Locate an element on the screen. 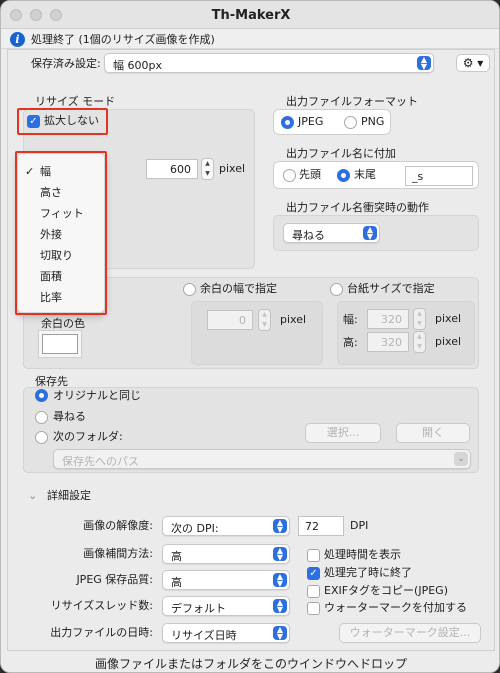 The width and height of the screenshot is (500, 673). format-png-radio is located at coordinates (350, 122).